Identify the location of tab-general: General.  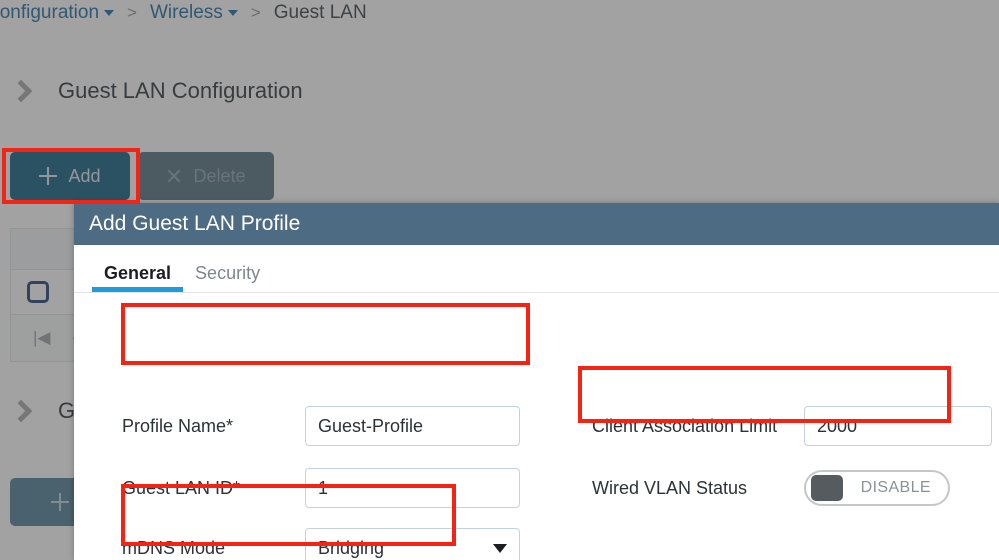
(138, 277).